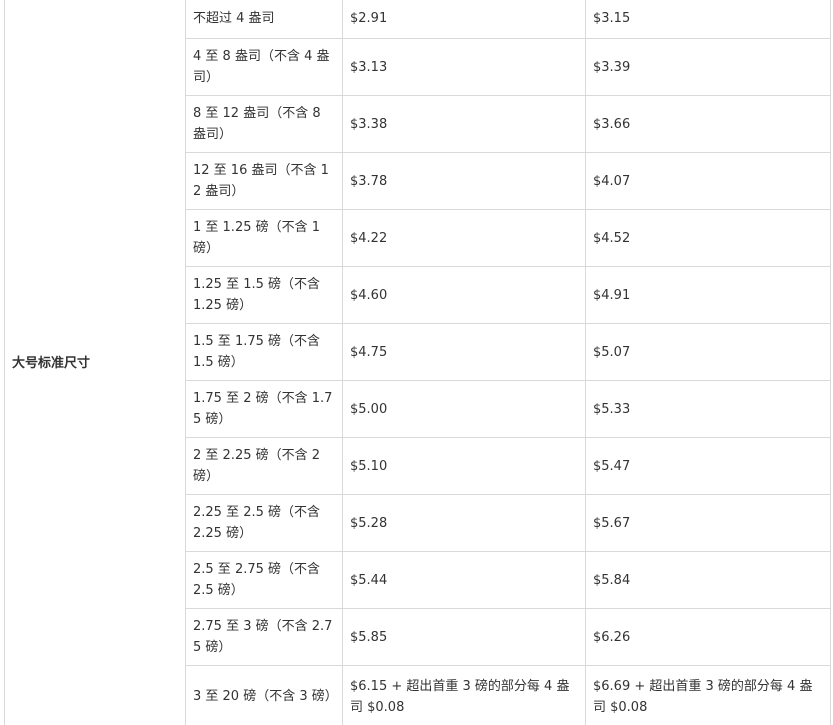  Describe the element at coordinates (464, 580) in the screenshot. I see `fee-cell-a: $5.44` at that location.